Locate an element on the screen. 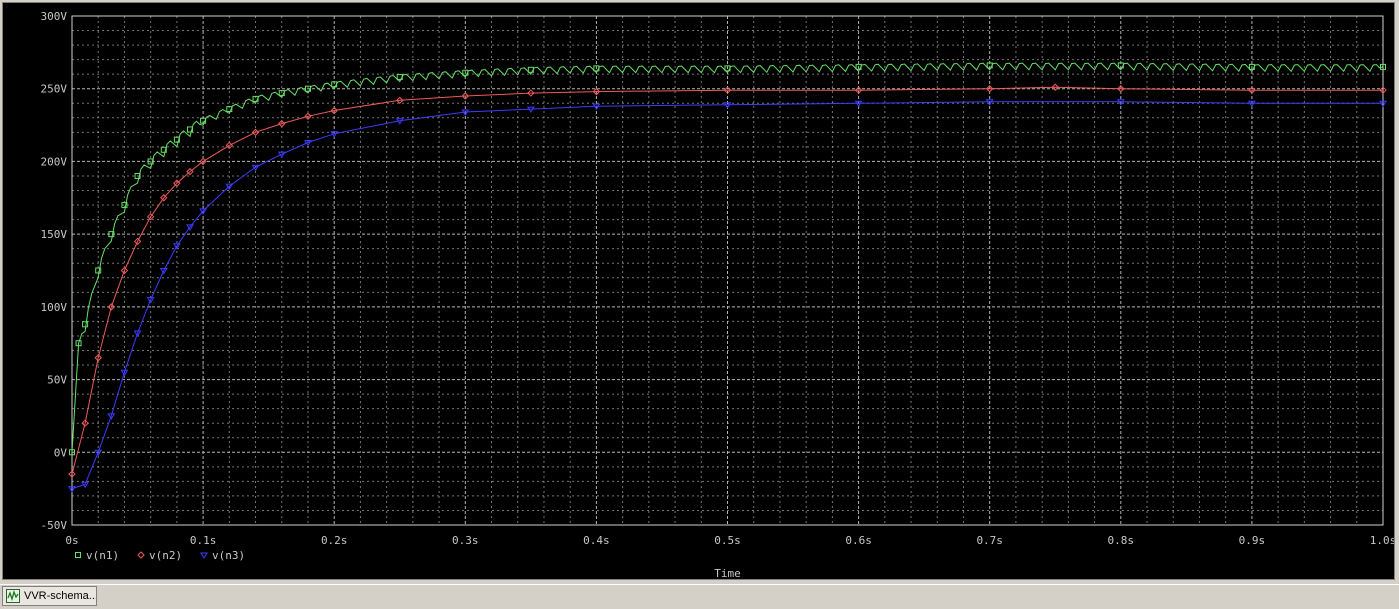 Image resolution: width=1399 pixels, height=609 pixels. y-tick-label: 0V is located at coordinates (61, 452).